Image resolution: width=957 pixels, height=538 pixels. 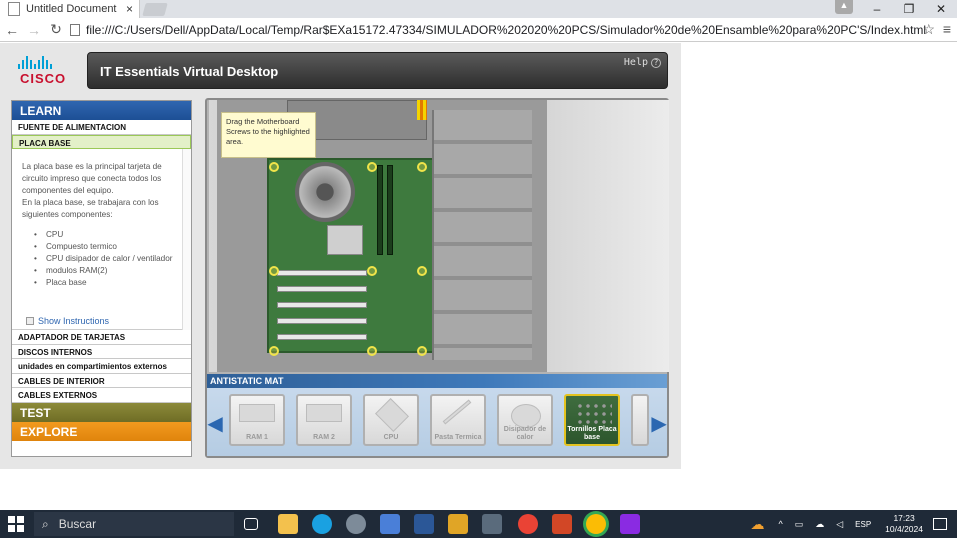 I want to click on file-explorer-icon, so click(x=288, y=524).